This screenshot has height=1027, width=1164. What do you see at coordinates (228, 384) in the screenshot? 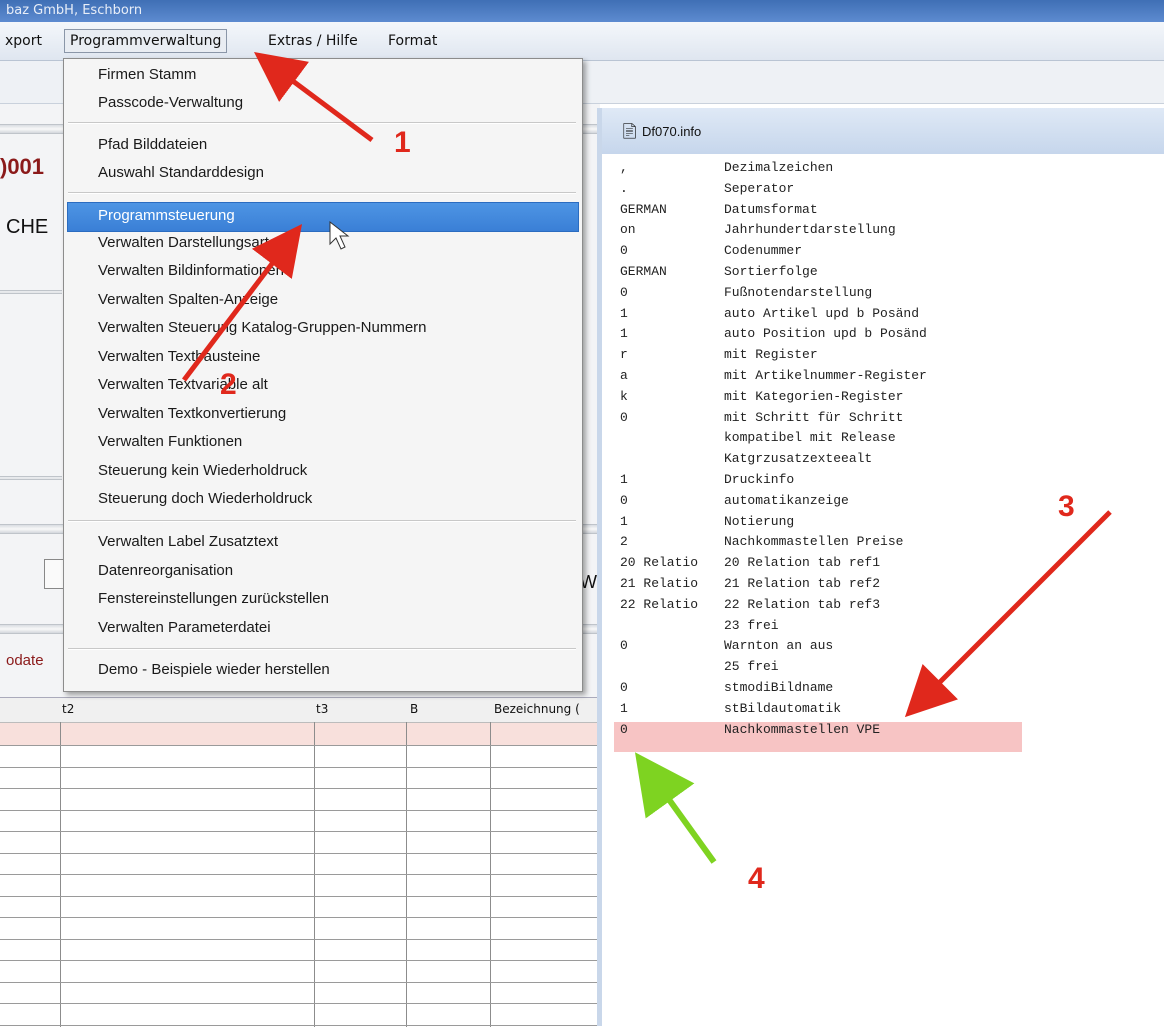
I see `annotation-number-2: 2` at bounding box center [228, 384].